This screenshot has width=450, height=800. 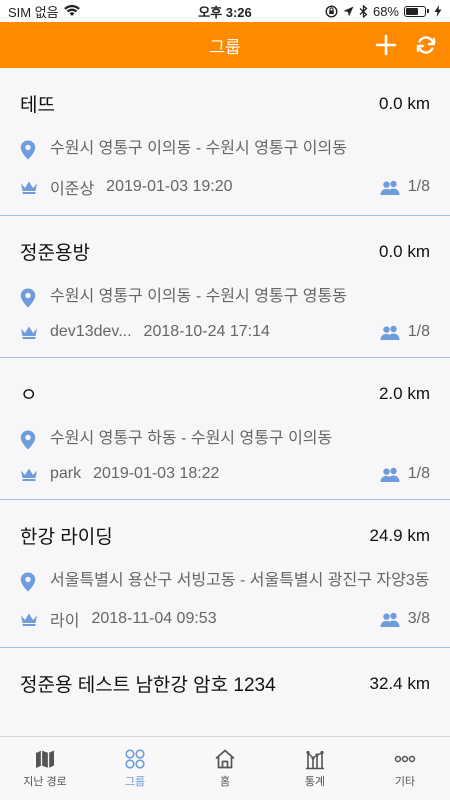 I want to click on bluetooth-icon, so click(x=363, y=11).